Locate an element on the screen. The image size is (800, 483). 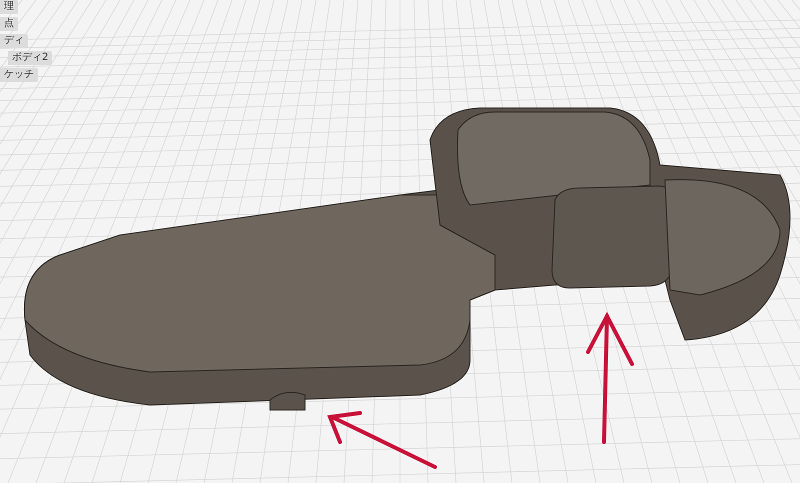
browser-tree-item: ボディ2 is located at coordinates (30, 58).